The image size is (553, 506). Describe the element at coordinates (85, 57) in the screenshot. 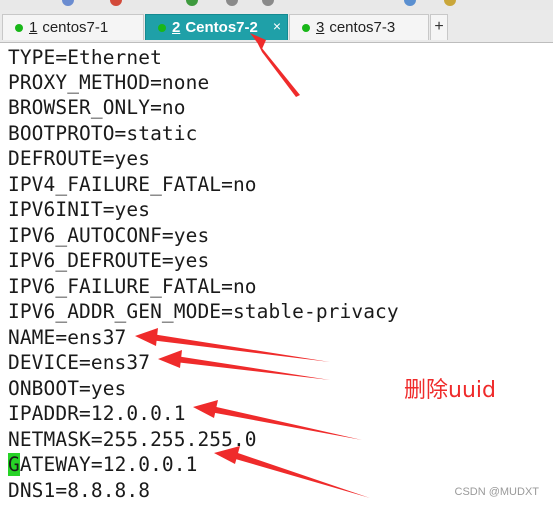

I see `config-line: TYPE=Ethernet` at that location.